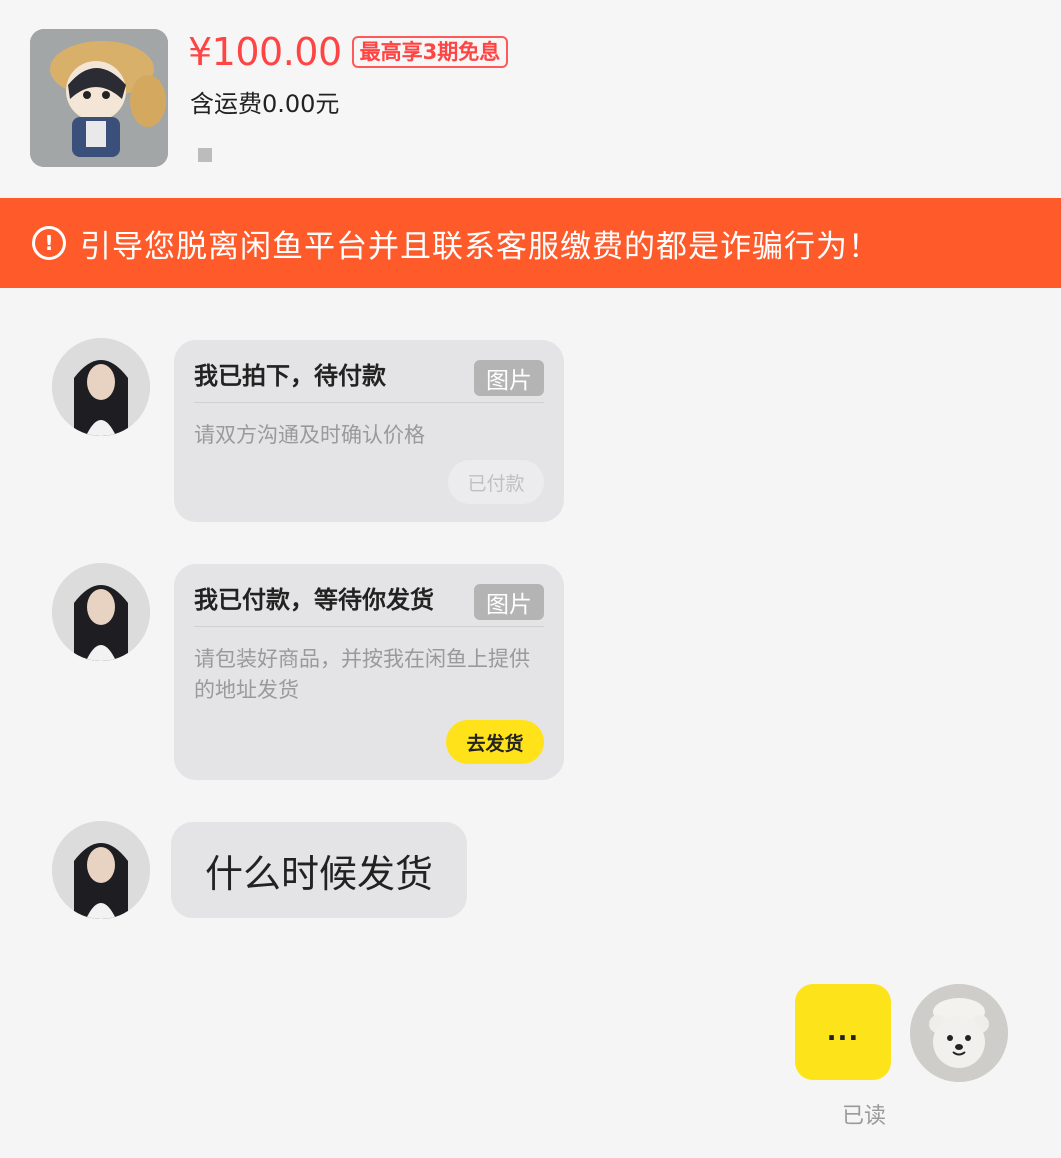  I want to click on card-description: 请双方沟通及时确认价格, so click(309, 435).